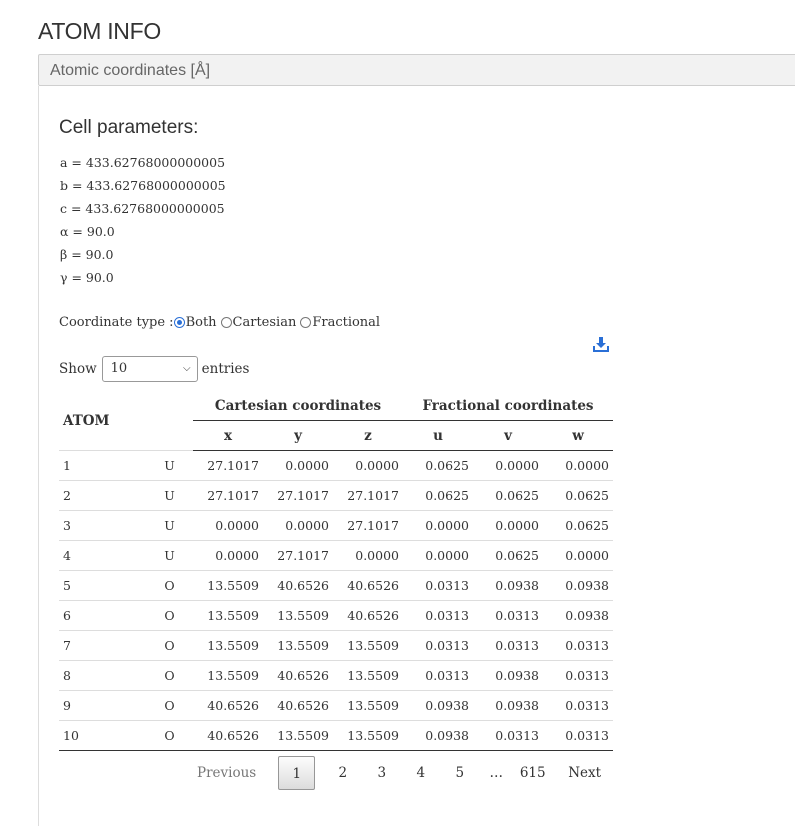 The width and height of the screenshot is (795, 826). Describe the element at coordinates (438, 705) in the screenshot. I see `cell-u: 0.0938` at that location.